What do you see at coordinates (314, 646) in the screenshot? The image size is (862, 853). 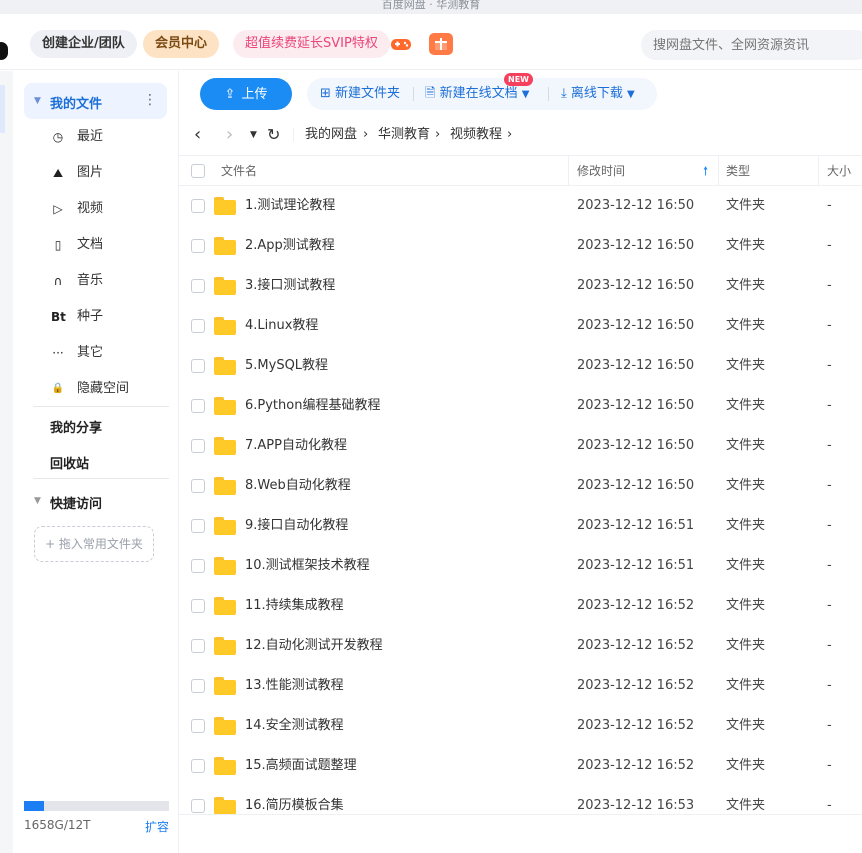 I see `file-name: 12.自动化测试开发教程` at bounding box center [314, 646].